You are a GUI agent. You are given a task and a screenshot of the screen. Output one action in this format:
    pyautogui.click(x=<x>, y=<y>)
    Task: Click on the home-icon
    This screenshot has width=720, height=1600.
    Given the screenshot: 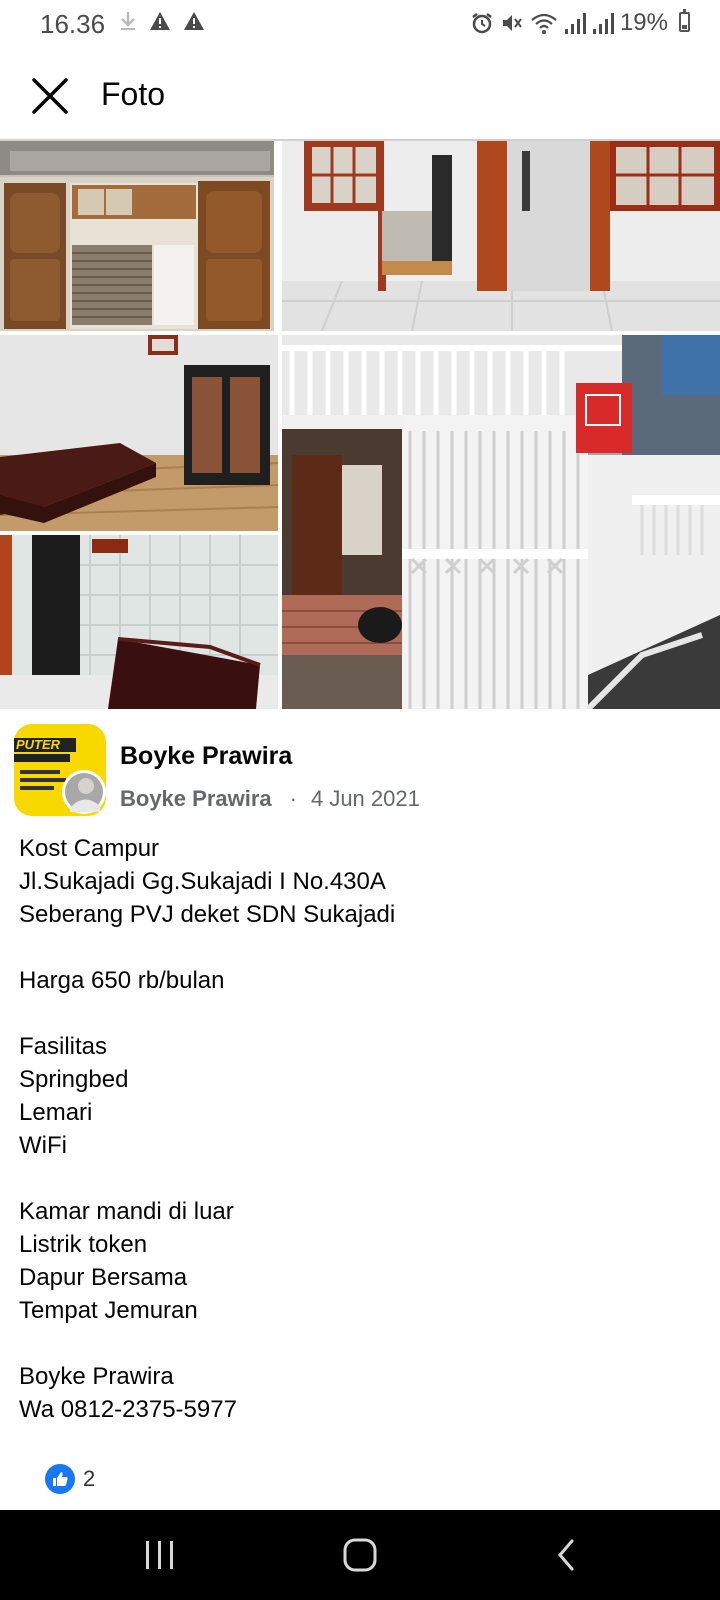 What is the action you would take?
    pyautogui.click(x=360, y=1555)
    